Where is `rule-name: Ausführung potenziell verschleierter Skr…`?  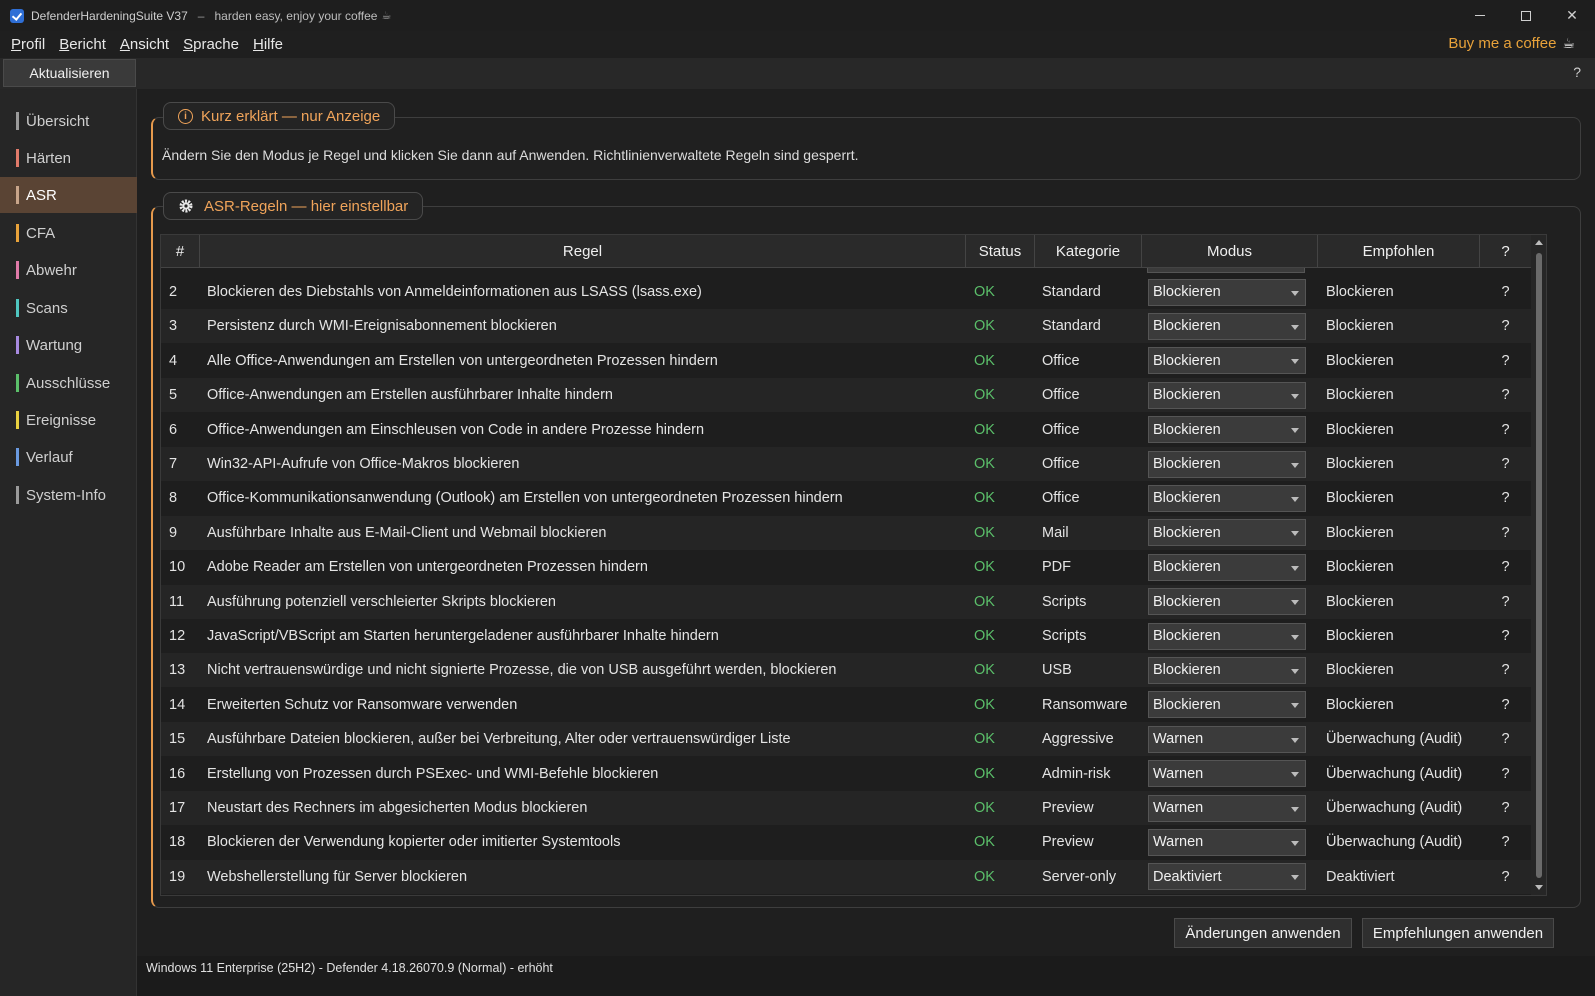
rule-name: Ausführung potenziell verschleierter Skr… is located at coordinates (381, 601).